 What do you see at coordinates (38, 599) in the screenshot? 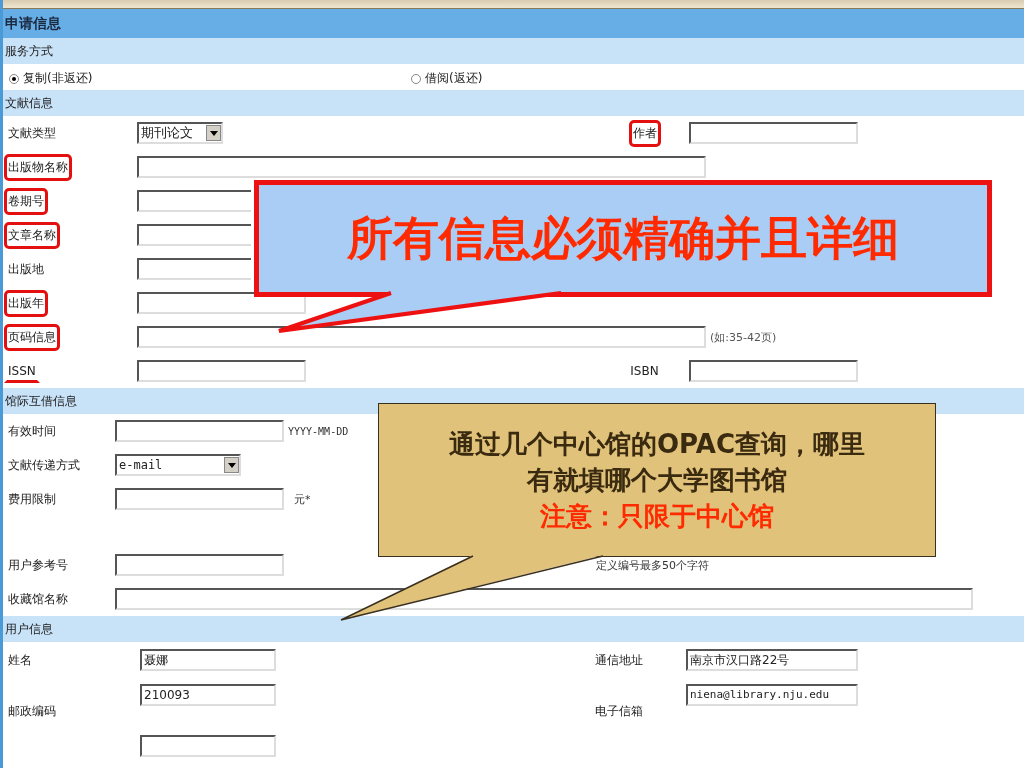
I see `field-label: 收藏馆名称` at bounding box center [38, 599].